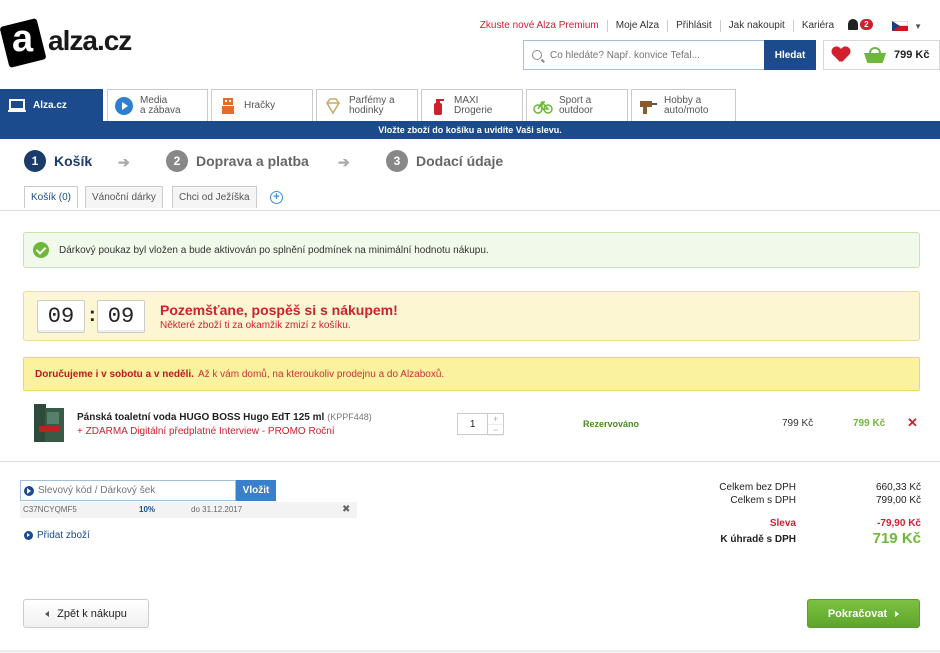 The image size is (940, 653). I want to click on logo-letter: a, so click(23, 39).